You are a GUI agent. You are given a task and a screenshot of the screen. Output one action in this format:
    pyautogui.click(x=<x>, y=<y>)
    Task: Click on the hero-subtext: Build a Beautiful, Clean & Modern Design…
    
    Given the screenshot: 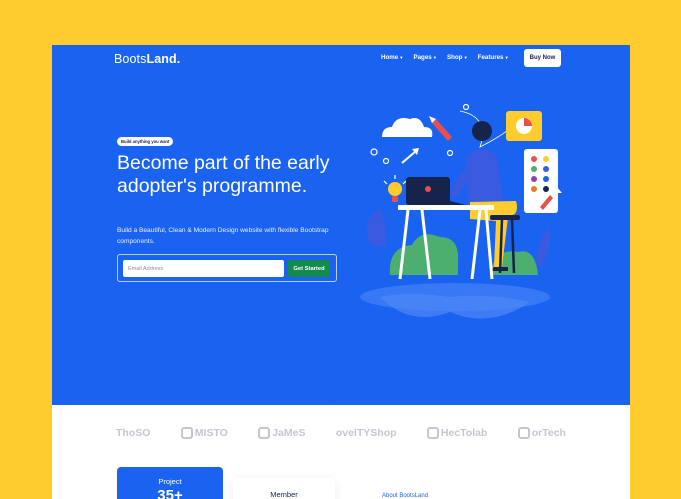 What is the action you would take?
    pyautogui.click(x=223, y=236)
    